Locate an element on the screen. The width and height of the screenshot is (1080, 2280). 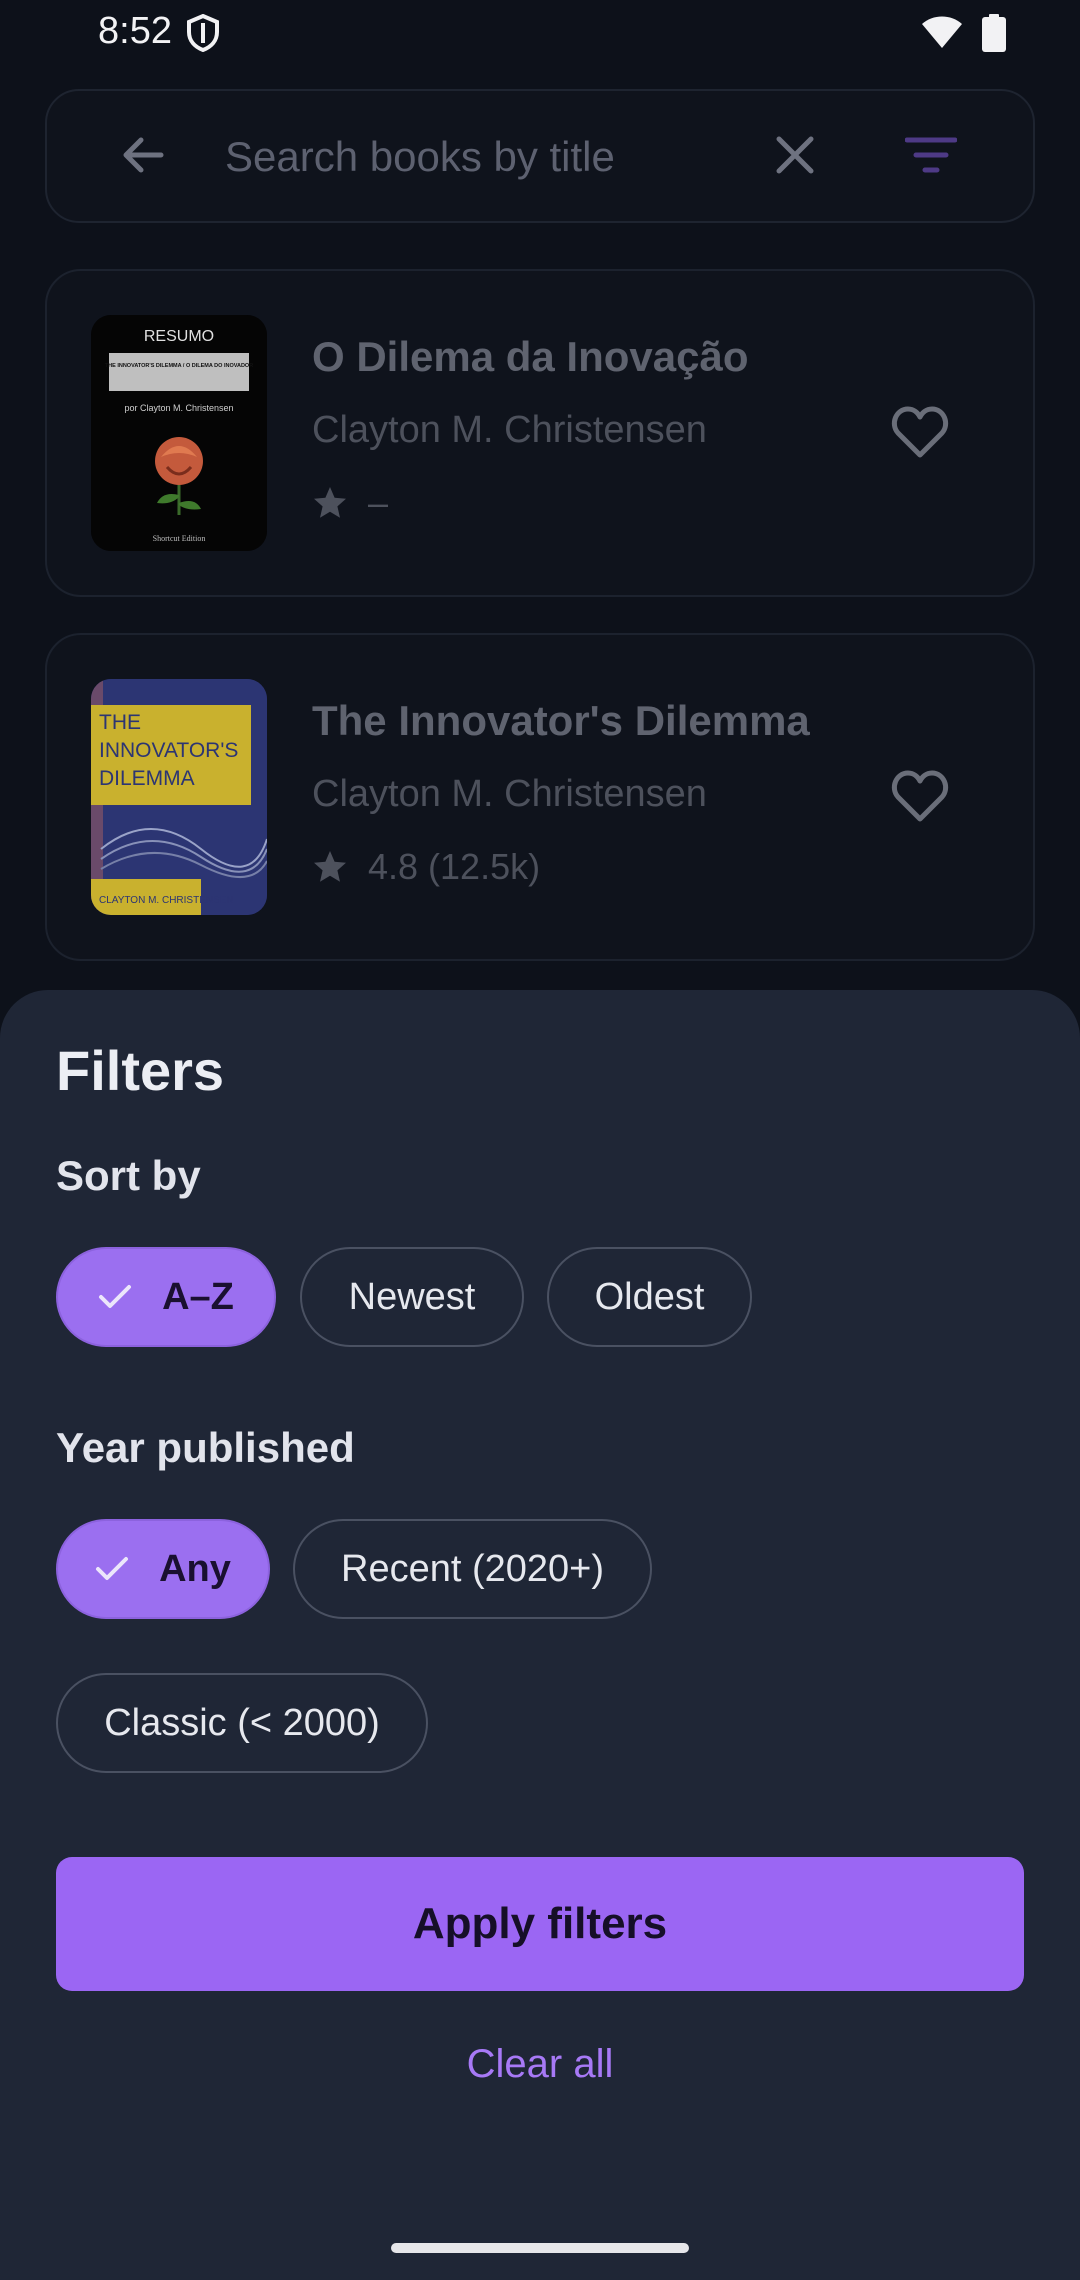
sheet-title: Filters is located at coordinates (140, 1070).